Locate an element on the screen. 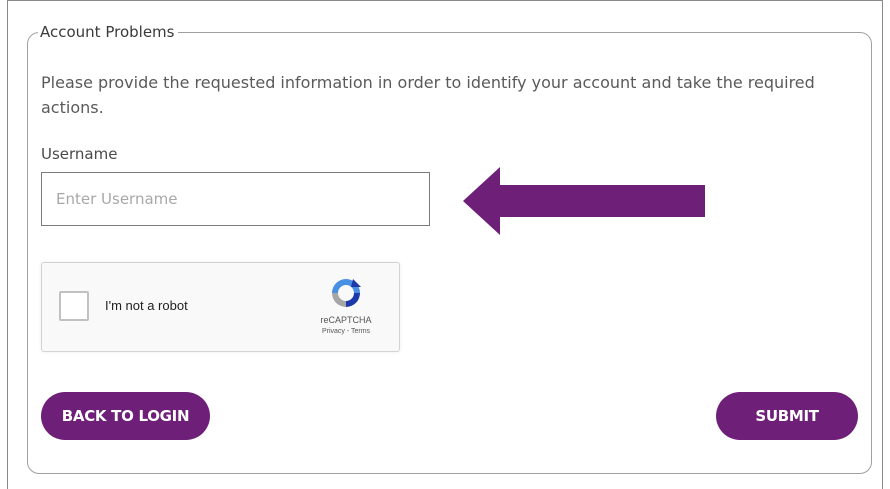 Image resolution: width=890 pixels, height=489 pixels. username-label: Username is located at coordinates (79, 154).